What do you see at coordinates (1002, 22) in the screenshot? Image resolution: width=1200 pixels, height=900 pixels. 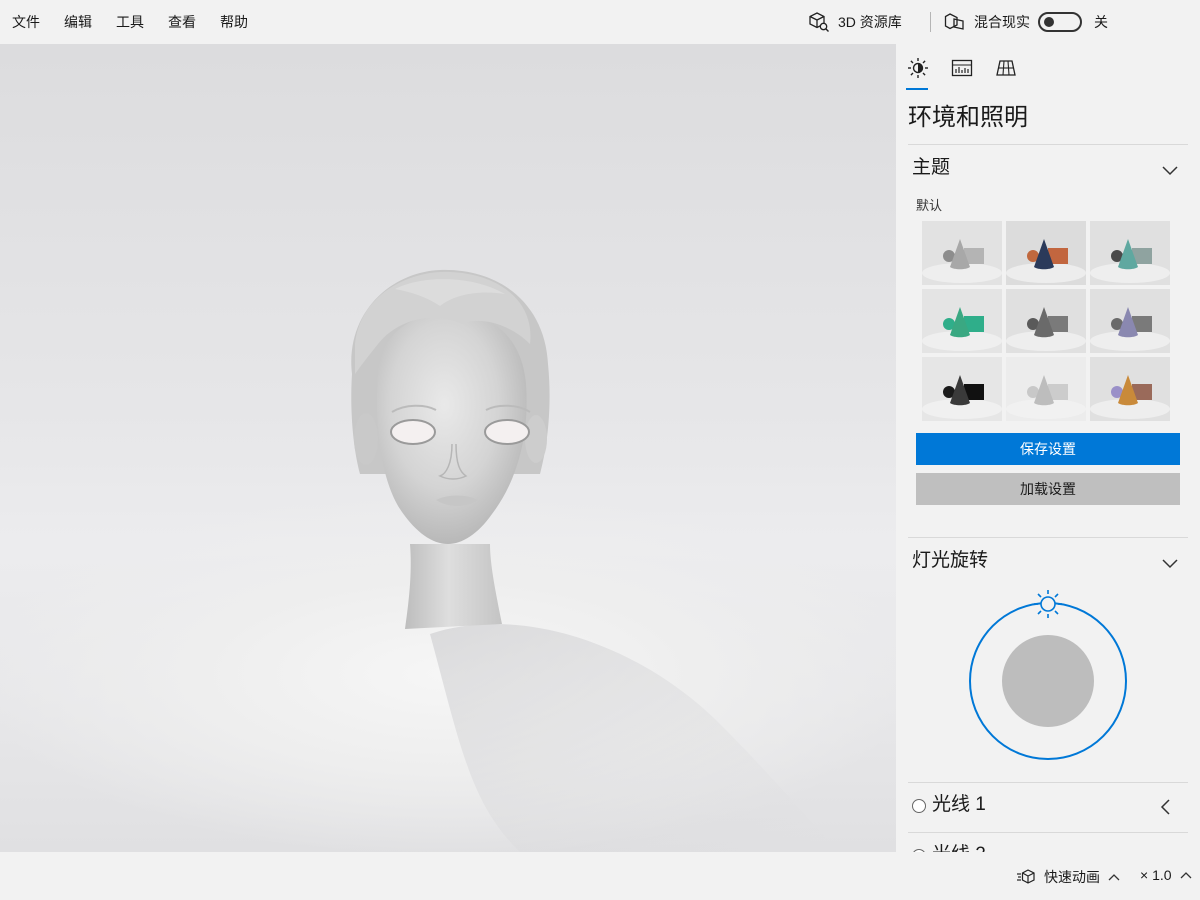 I see `mixed-reality-label: 混合现实` at bounding box center [1002, 22].